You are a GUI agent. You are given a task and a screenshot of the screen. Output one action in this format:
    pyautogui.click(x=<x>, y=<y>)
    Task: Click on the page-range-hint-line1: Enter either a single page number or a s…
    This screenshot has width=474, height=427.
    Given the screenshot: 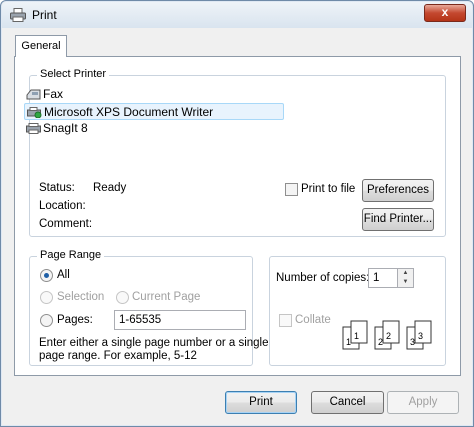 What is the action you would take?
    pyautogui.click(x=154, y=343)
    